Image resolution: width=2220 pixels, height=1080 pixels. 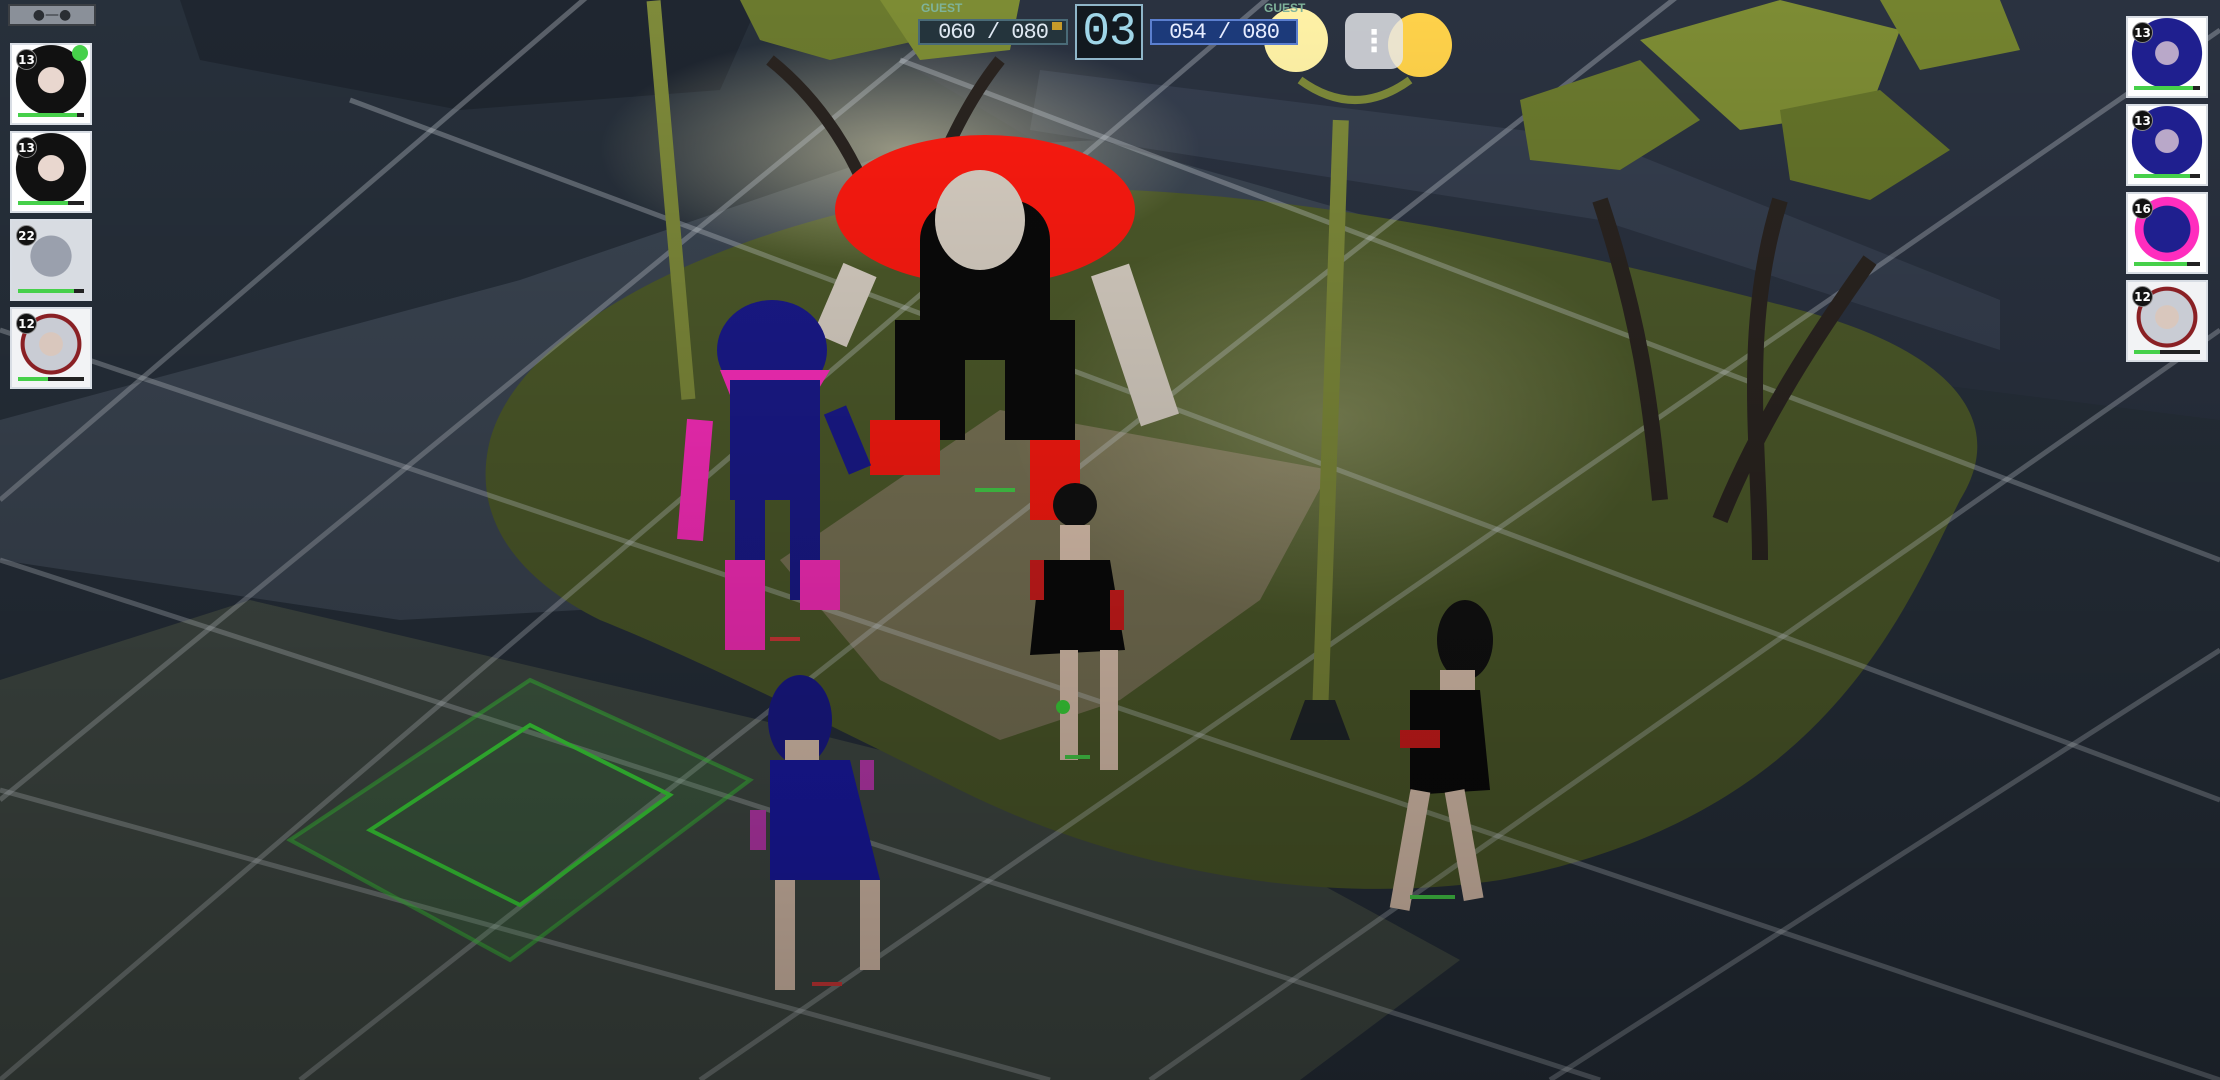 What do you see at coordinates (942, 8) in the screenshot?
I see `left-team-label: GUEST` at bounding box center [942, 8].